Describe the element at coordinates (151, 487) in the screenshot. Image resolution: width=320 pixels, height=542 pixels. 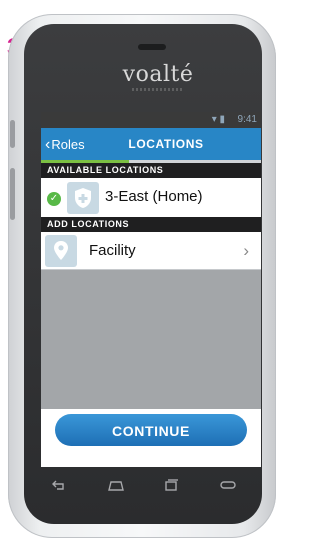
I see `android-nav-bar` at that location.